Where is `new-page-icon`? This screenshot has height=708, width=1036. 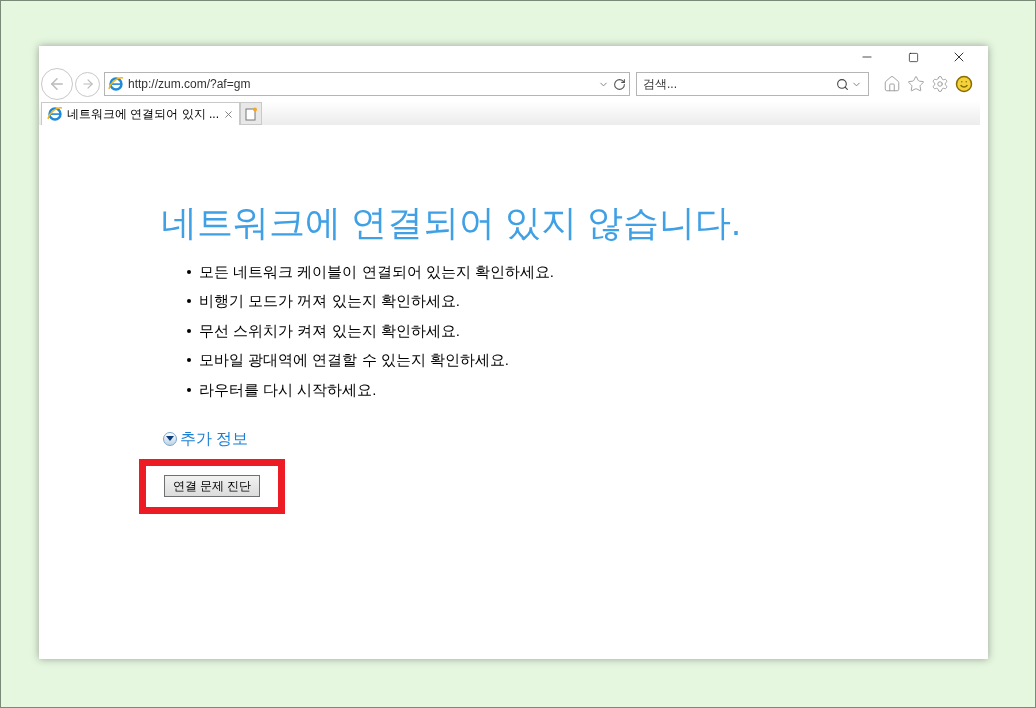 new-page-icon is located at coordinates (251, 113).